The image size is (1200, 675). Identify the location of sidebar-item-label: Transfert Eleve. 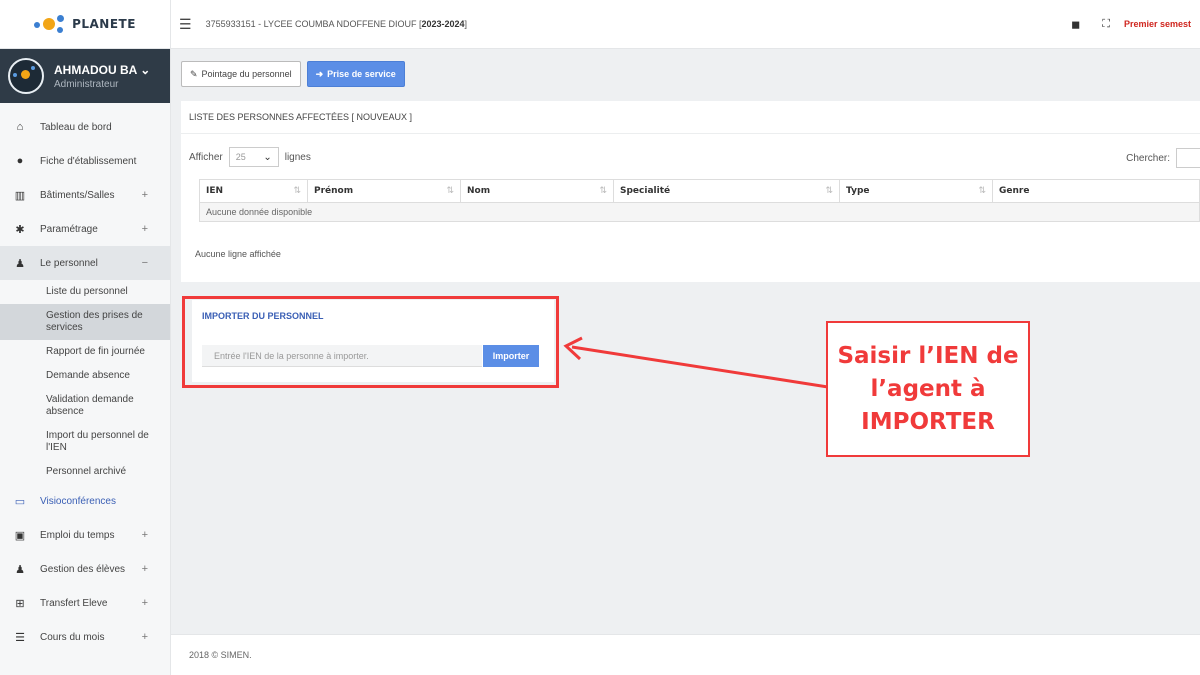
(74, 603).